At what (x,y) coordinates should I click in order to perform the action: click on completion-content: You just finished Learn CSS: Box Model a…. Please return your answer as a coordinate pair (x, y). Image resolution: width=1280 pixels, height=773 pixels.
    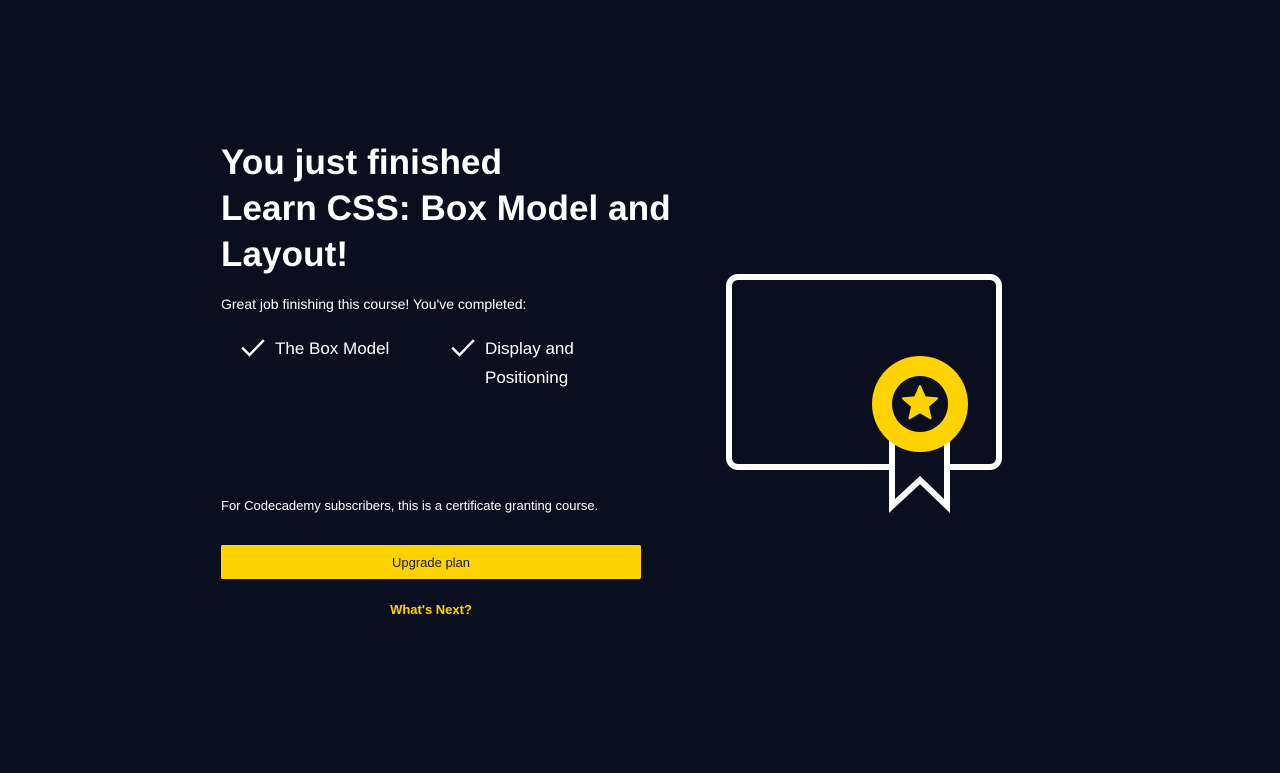
    Looking at the image, I should click on (456, 266).